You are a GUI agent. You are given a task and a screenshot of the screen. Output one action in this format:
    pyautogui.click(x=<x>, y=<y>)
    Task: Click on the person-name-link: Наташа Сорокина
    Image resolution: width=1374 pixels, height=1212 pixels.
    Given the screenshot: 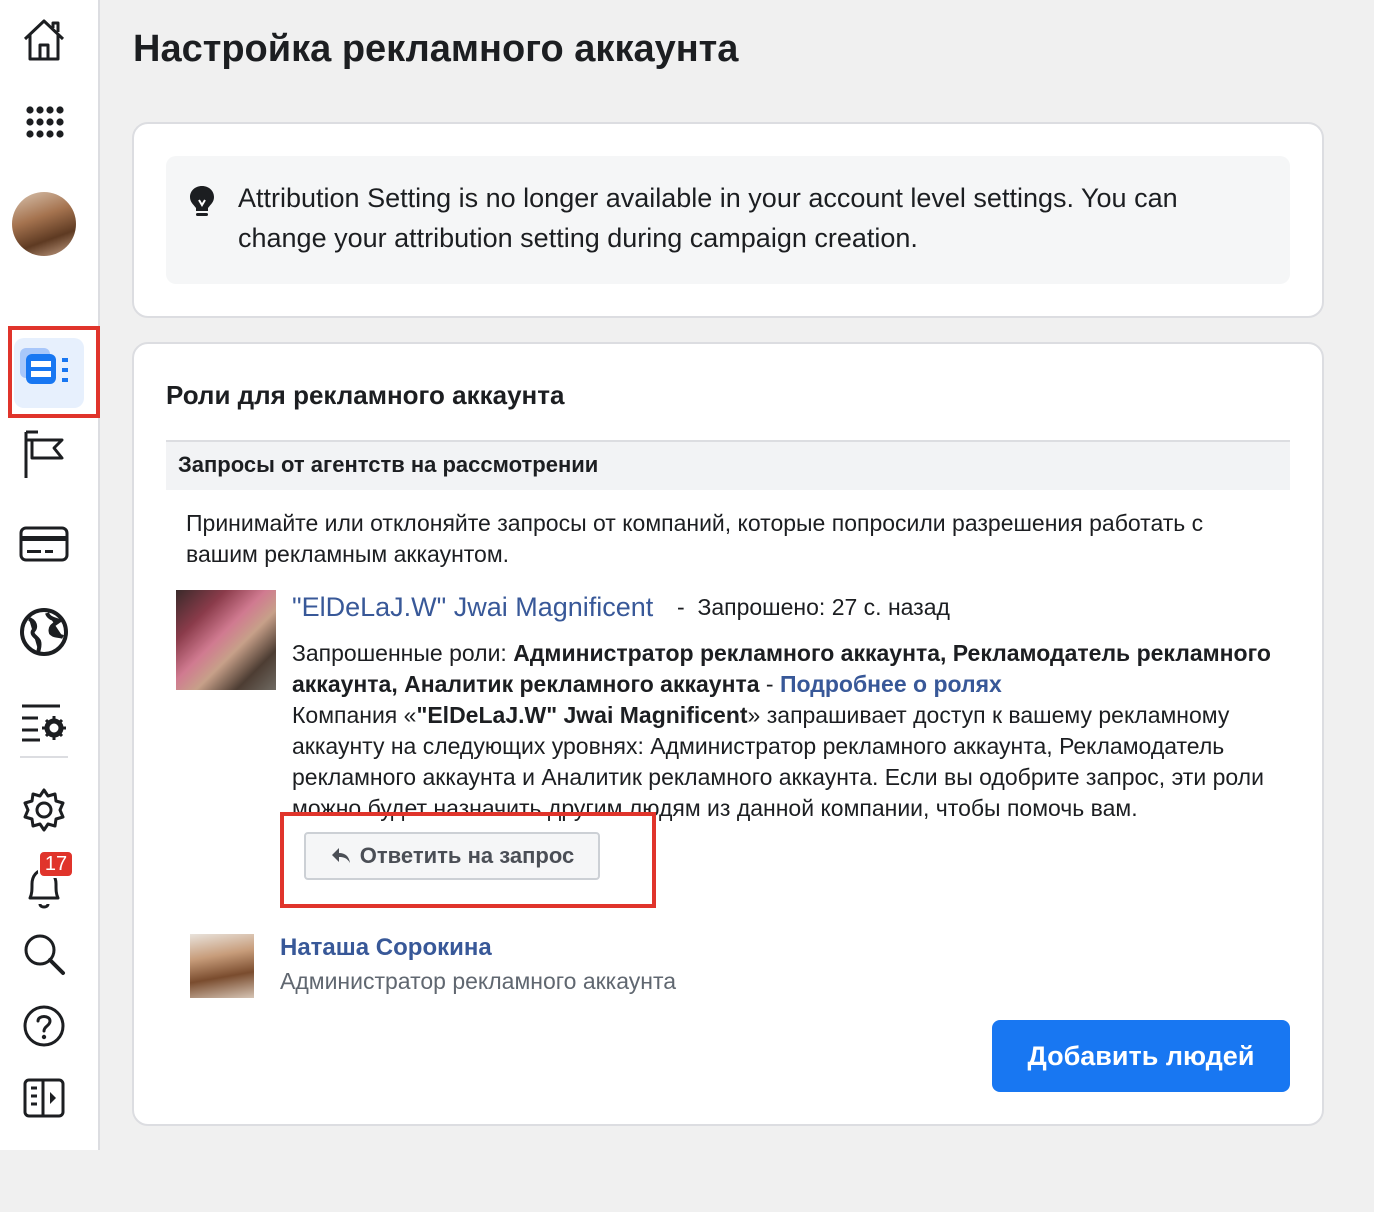 What is the action you would take?
    pyautogui.click(x=386, y=948)
    